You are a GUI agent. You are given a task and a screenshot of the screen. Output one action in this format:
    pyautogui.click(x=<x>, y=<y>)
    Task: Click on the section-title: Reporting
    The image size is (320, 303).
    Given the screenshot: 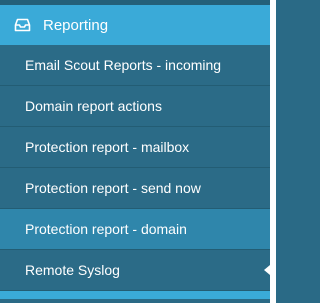 What is the action you would take?
    pyautogui.click(x=76, y=25)
    